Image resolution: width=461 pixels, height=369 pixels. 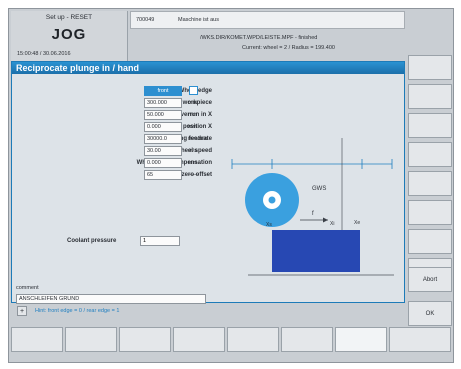 I want to click on softkey-h6, so click(x=307, y=339).